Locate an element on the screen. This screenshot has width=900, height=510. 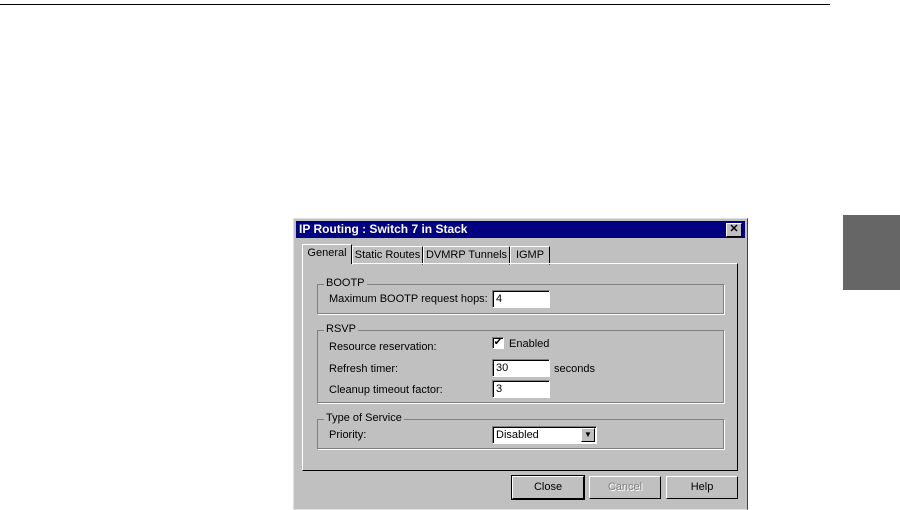
priority-value: Disabled is located at coordinates (517, 435).